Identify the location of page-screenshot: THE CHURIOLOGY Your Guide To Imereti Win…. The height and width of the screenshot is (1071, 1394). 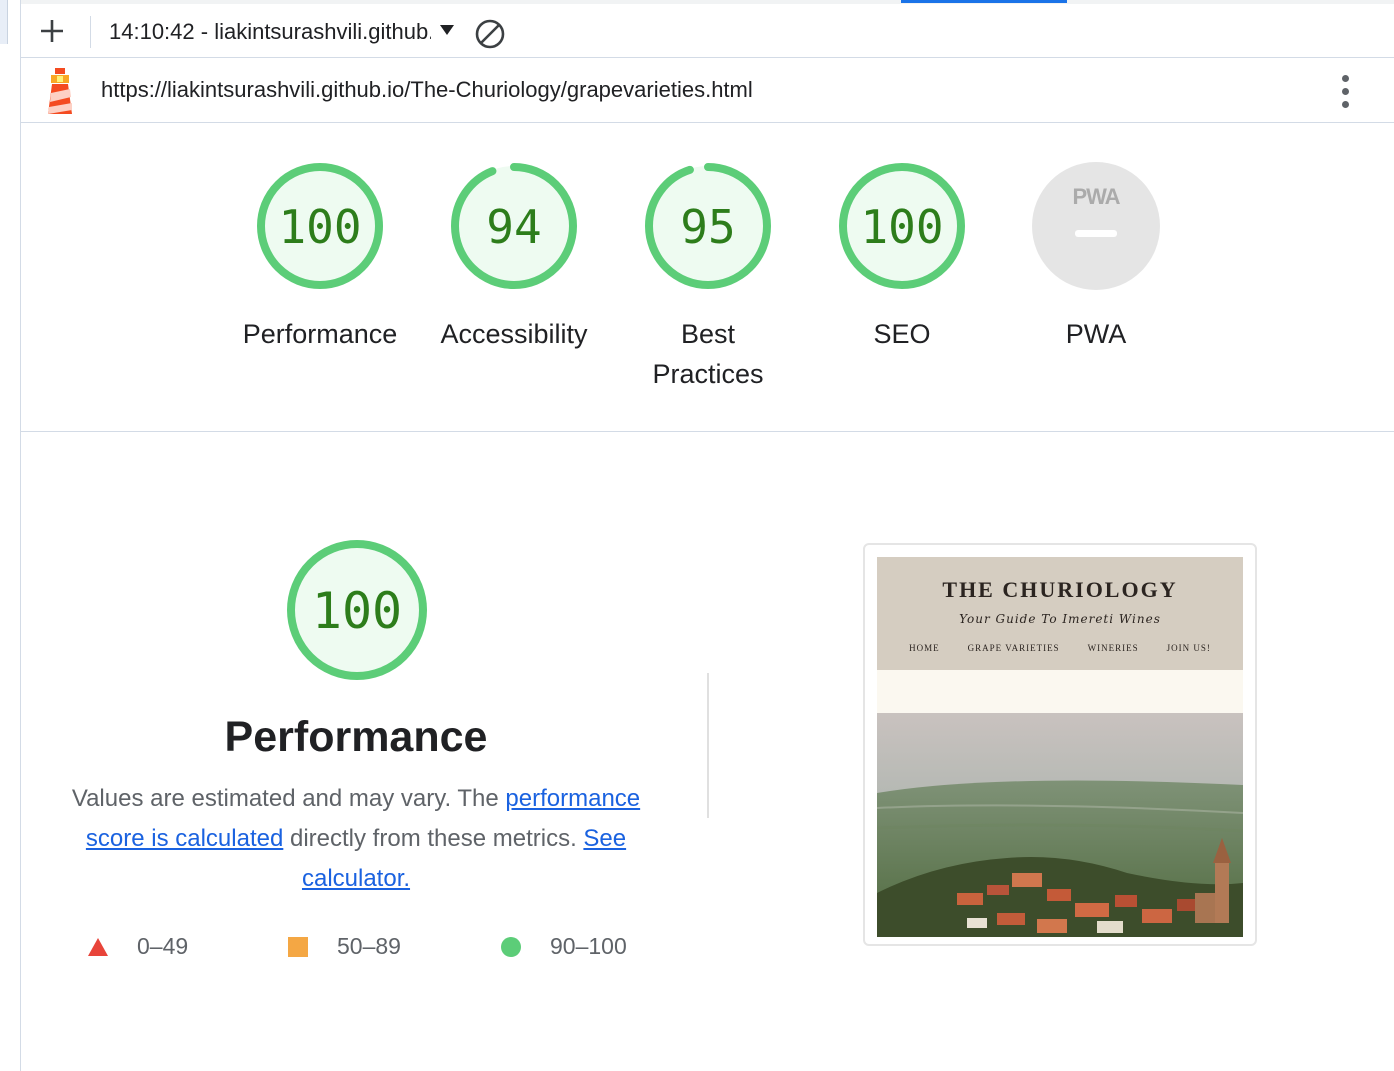
(1060, 747).